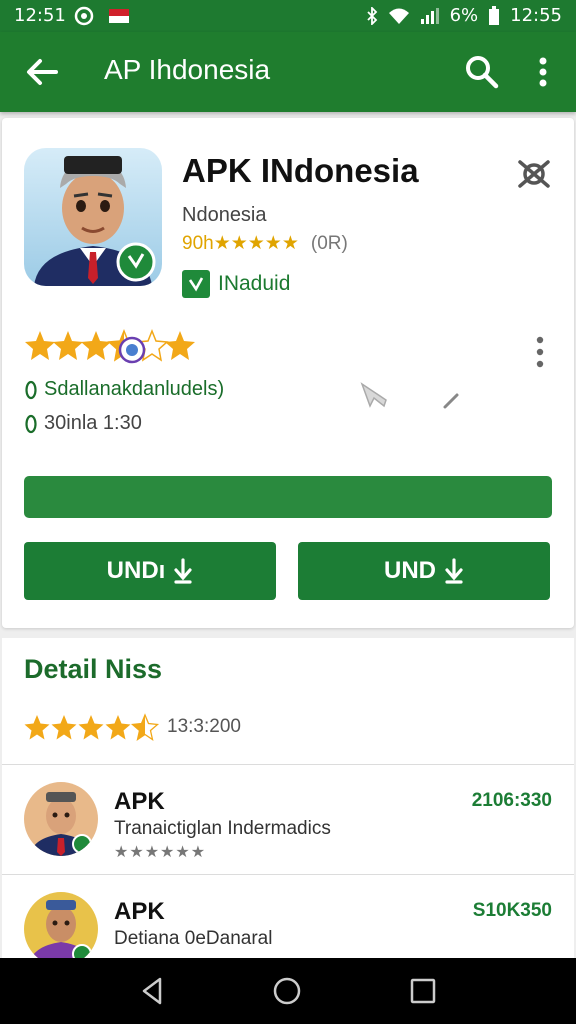 Image resolution: width=576 pixels, height=1024 pixels. What do you see at coordinates (429, 15) in the screenshot?
I see `signal-icon` at bounding box center [429, 15].